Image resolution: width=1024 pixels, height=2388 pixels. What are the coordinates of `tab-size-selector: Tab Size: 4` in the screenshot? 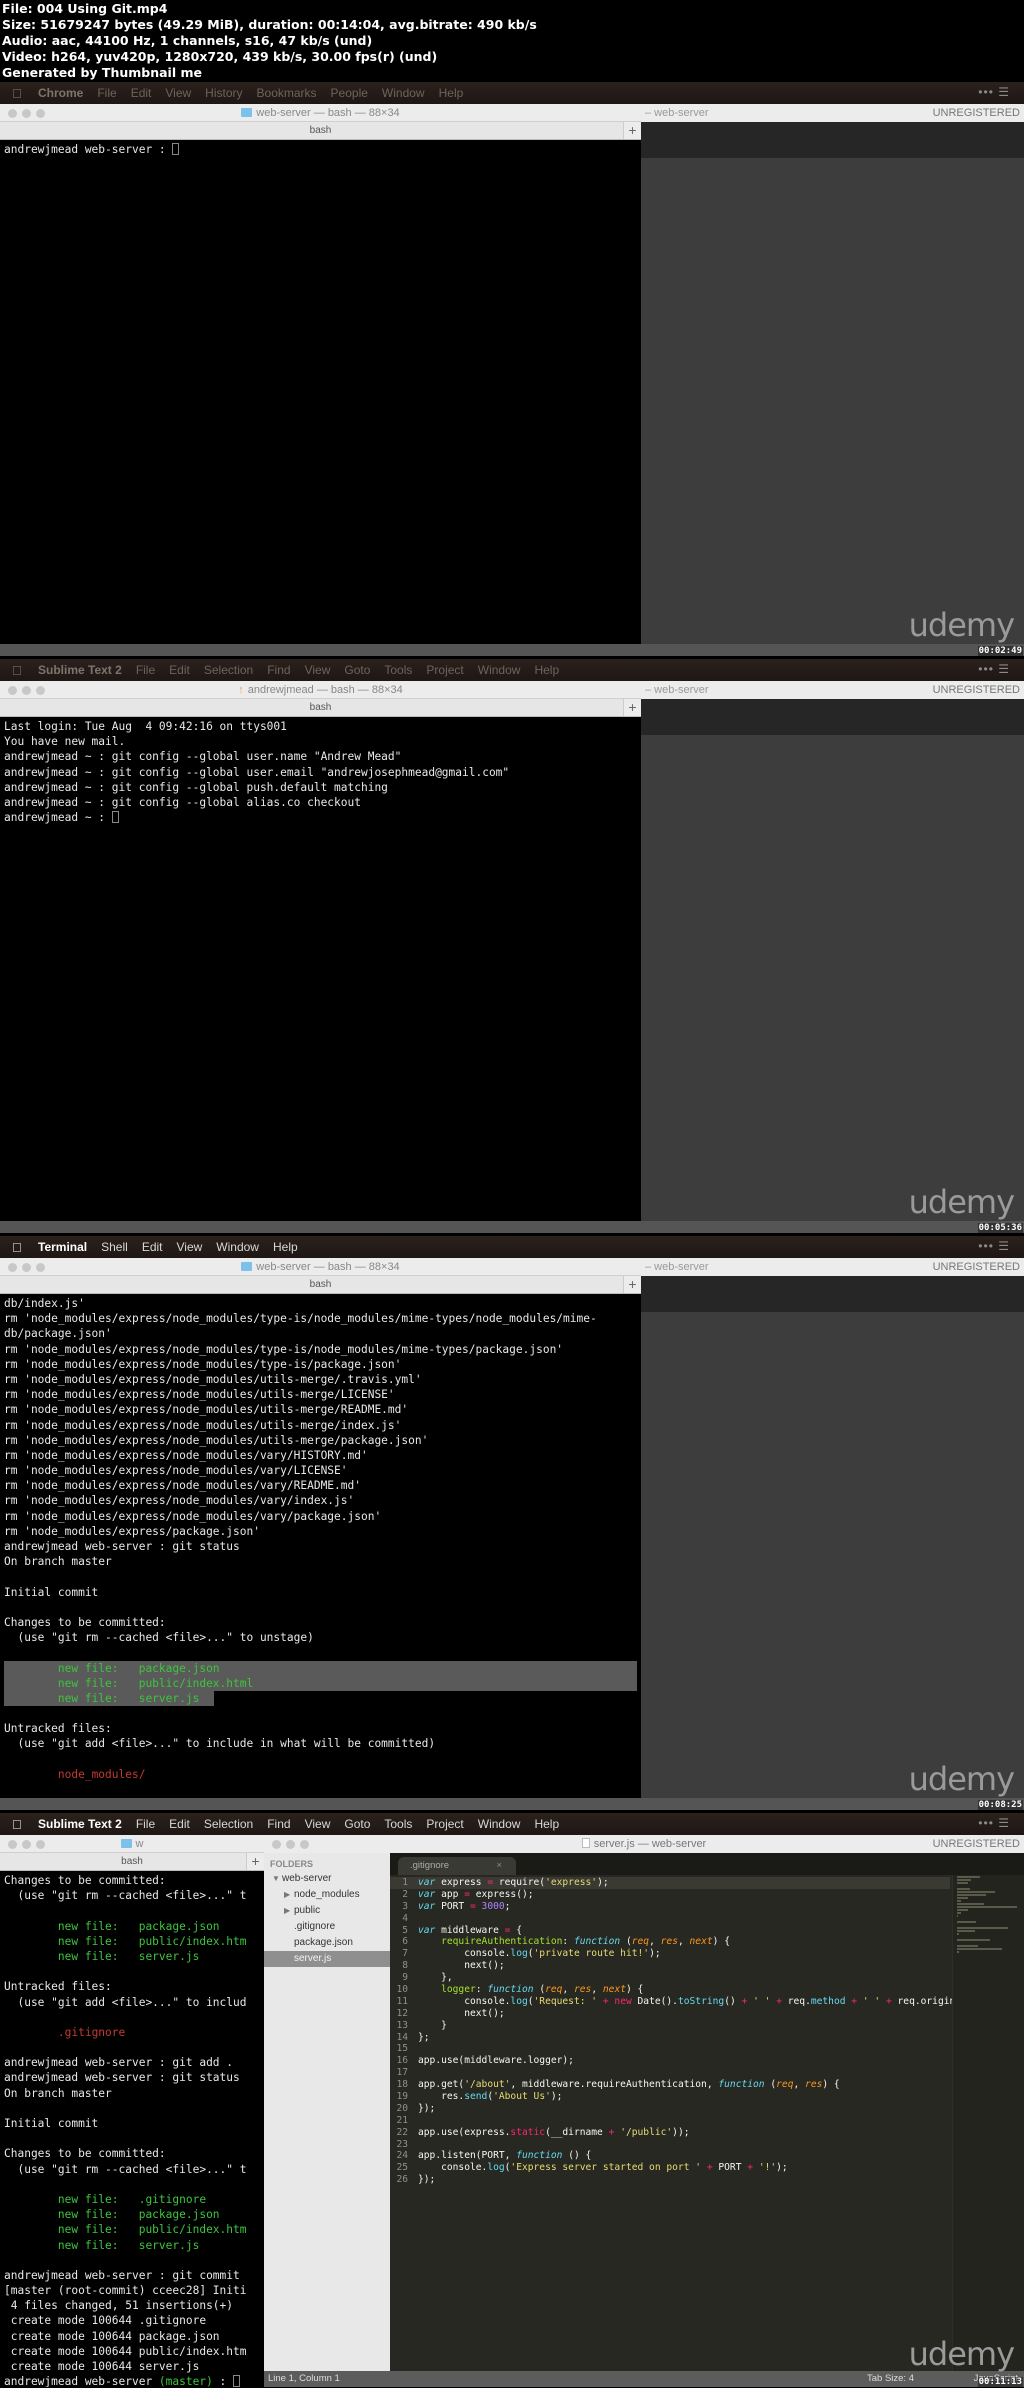 It's located at (890, 2379).